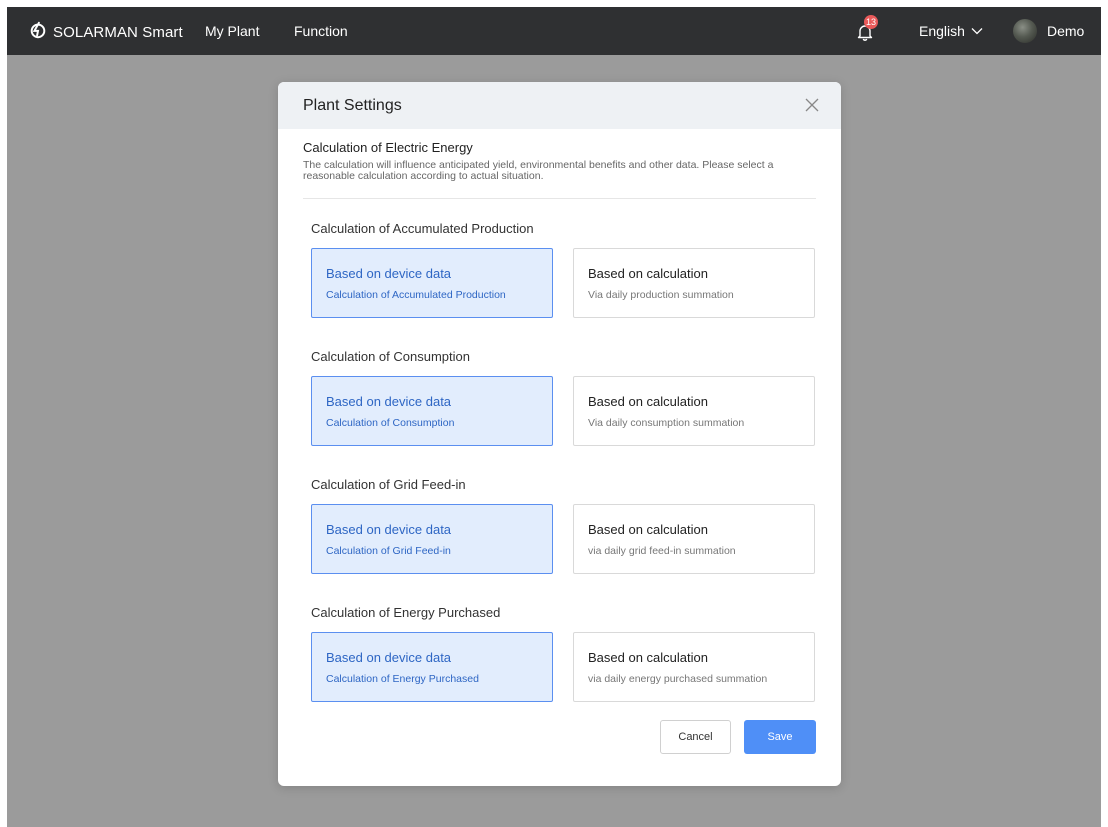  Describe the element at coordinates (661, 295) in the screenshot. I see `option-description: Via daily production summation` at that location.